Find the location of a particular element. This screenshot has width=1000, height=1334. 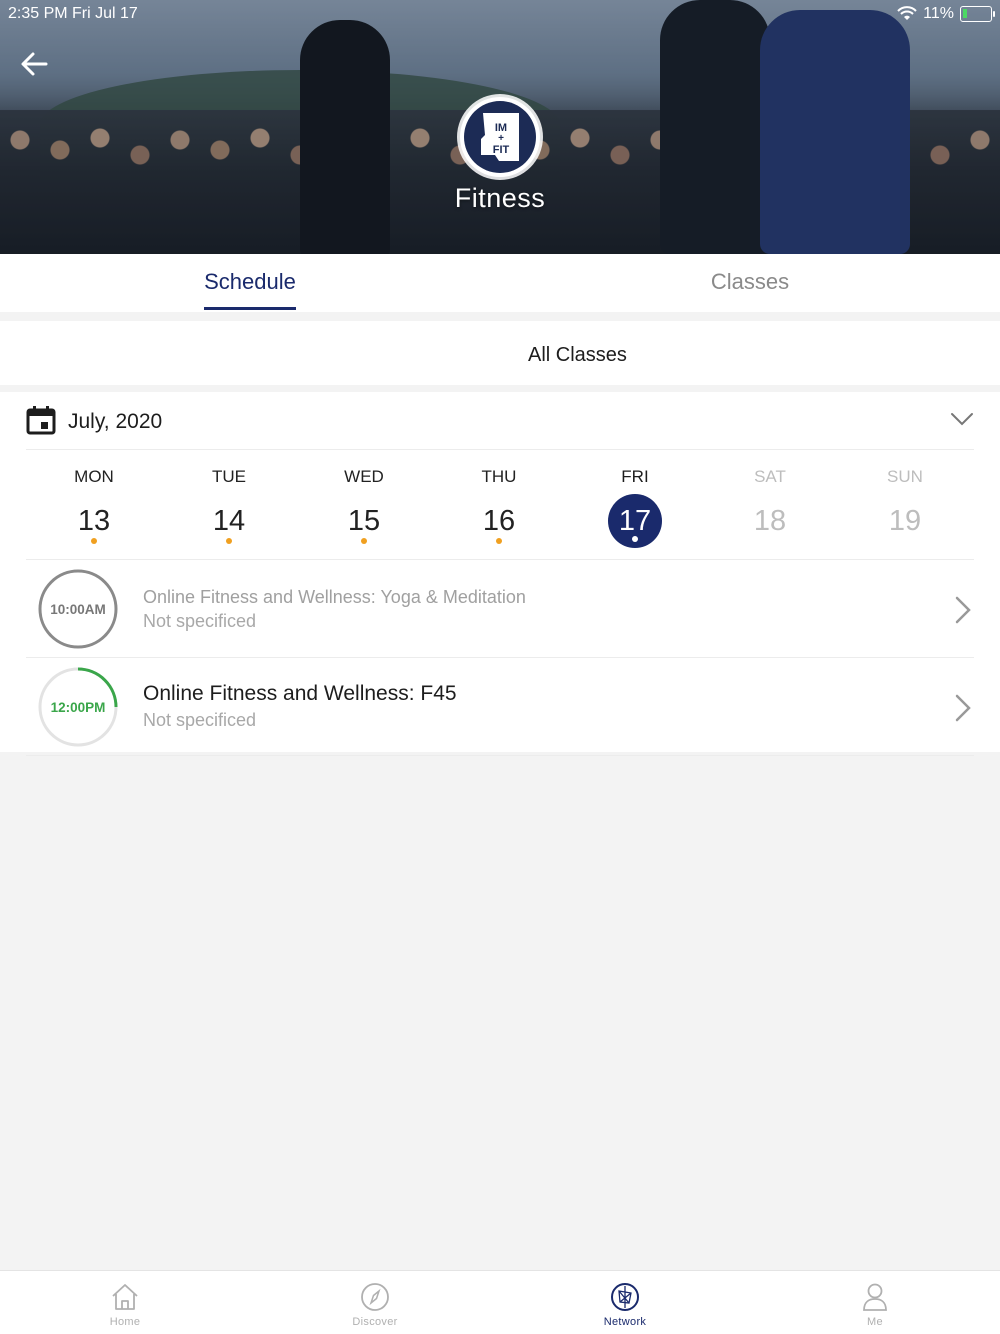

status-time: 2:35 PM Fri Jul 17 is located at coordinates (73, 13).